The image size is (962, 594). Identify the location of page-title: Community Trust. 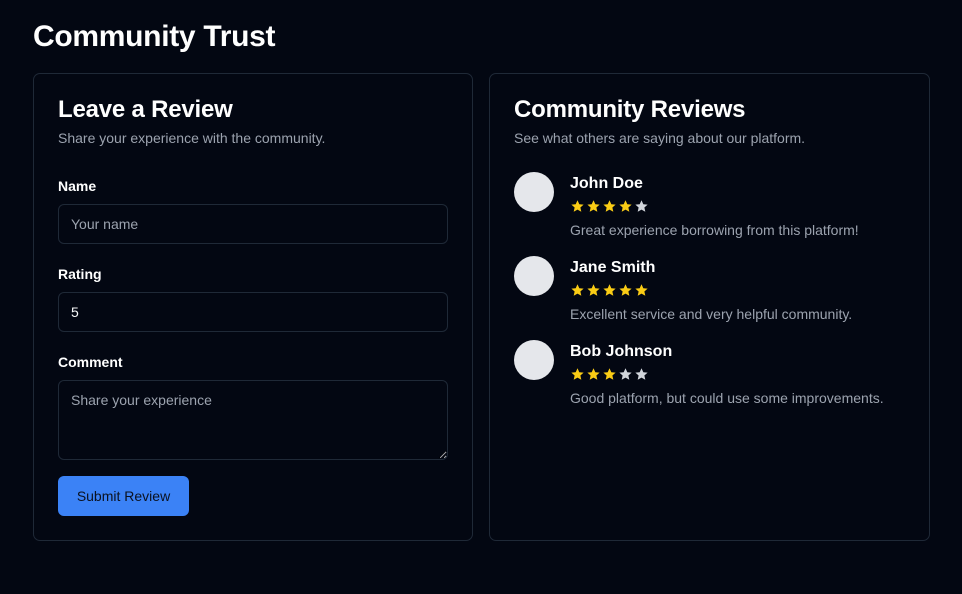
(154, 36).